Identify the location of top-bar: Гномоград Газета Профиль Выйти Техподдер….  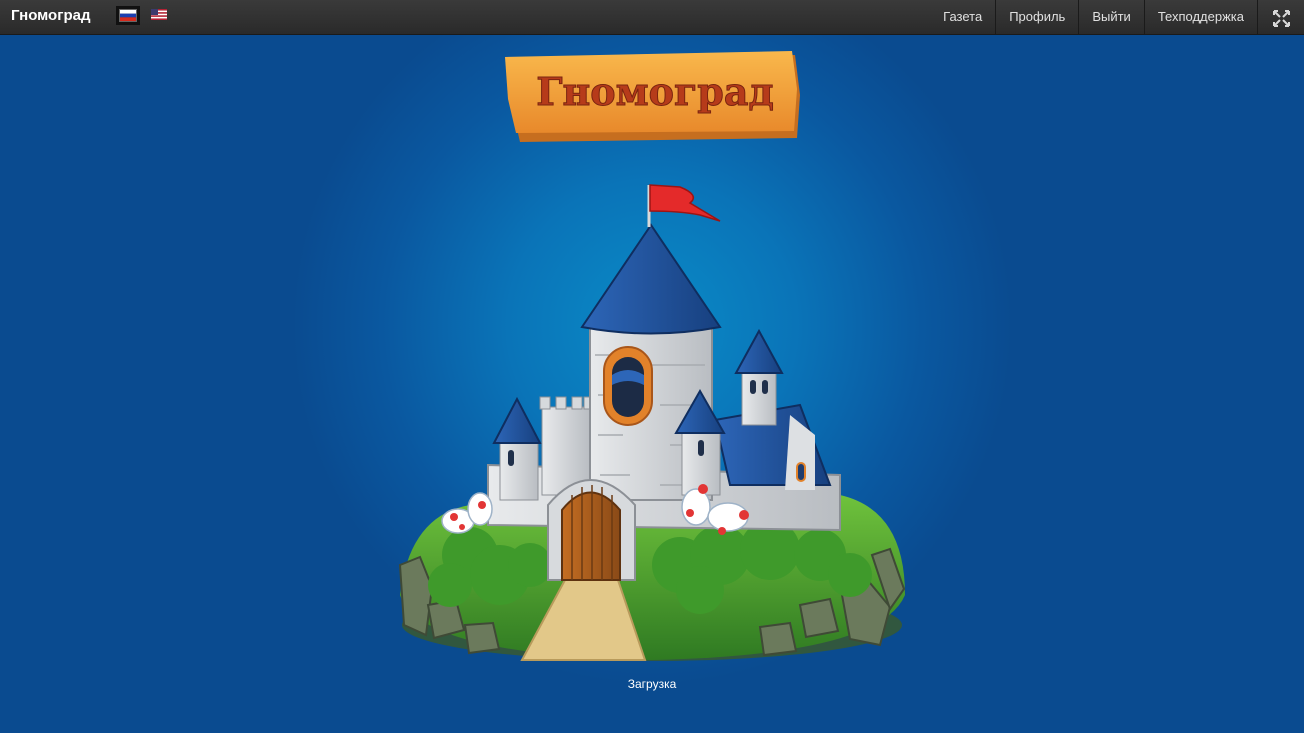
(652, 17).